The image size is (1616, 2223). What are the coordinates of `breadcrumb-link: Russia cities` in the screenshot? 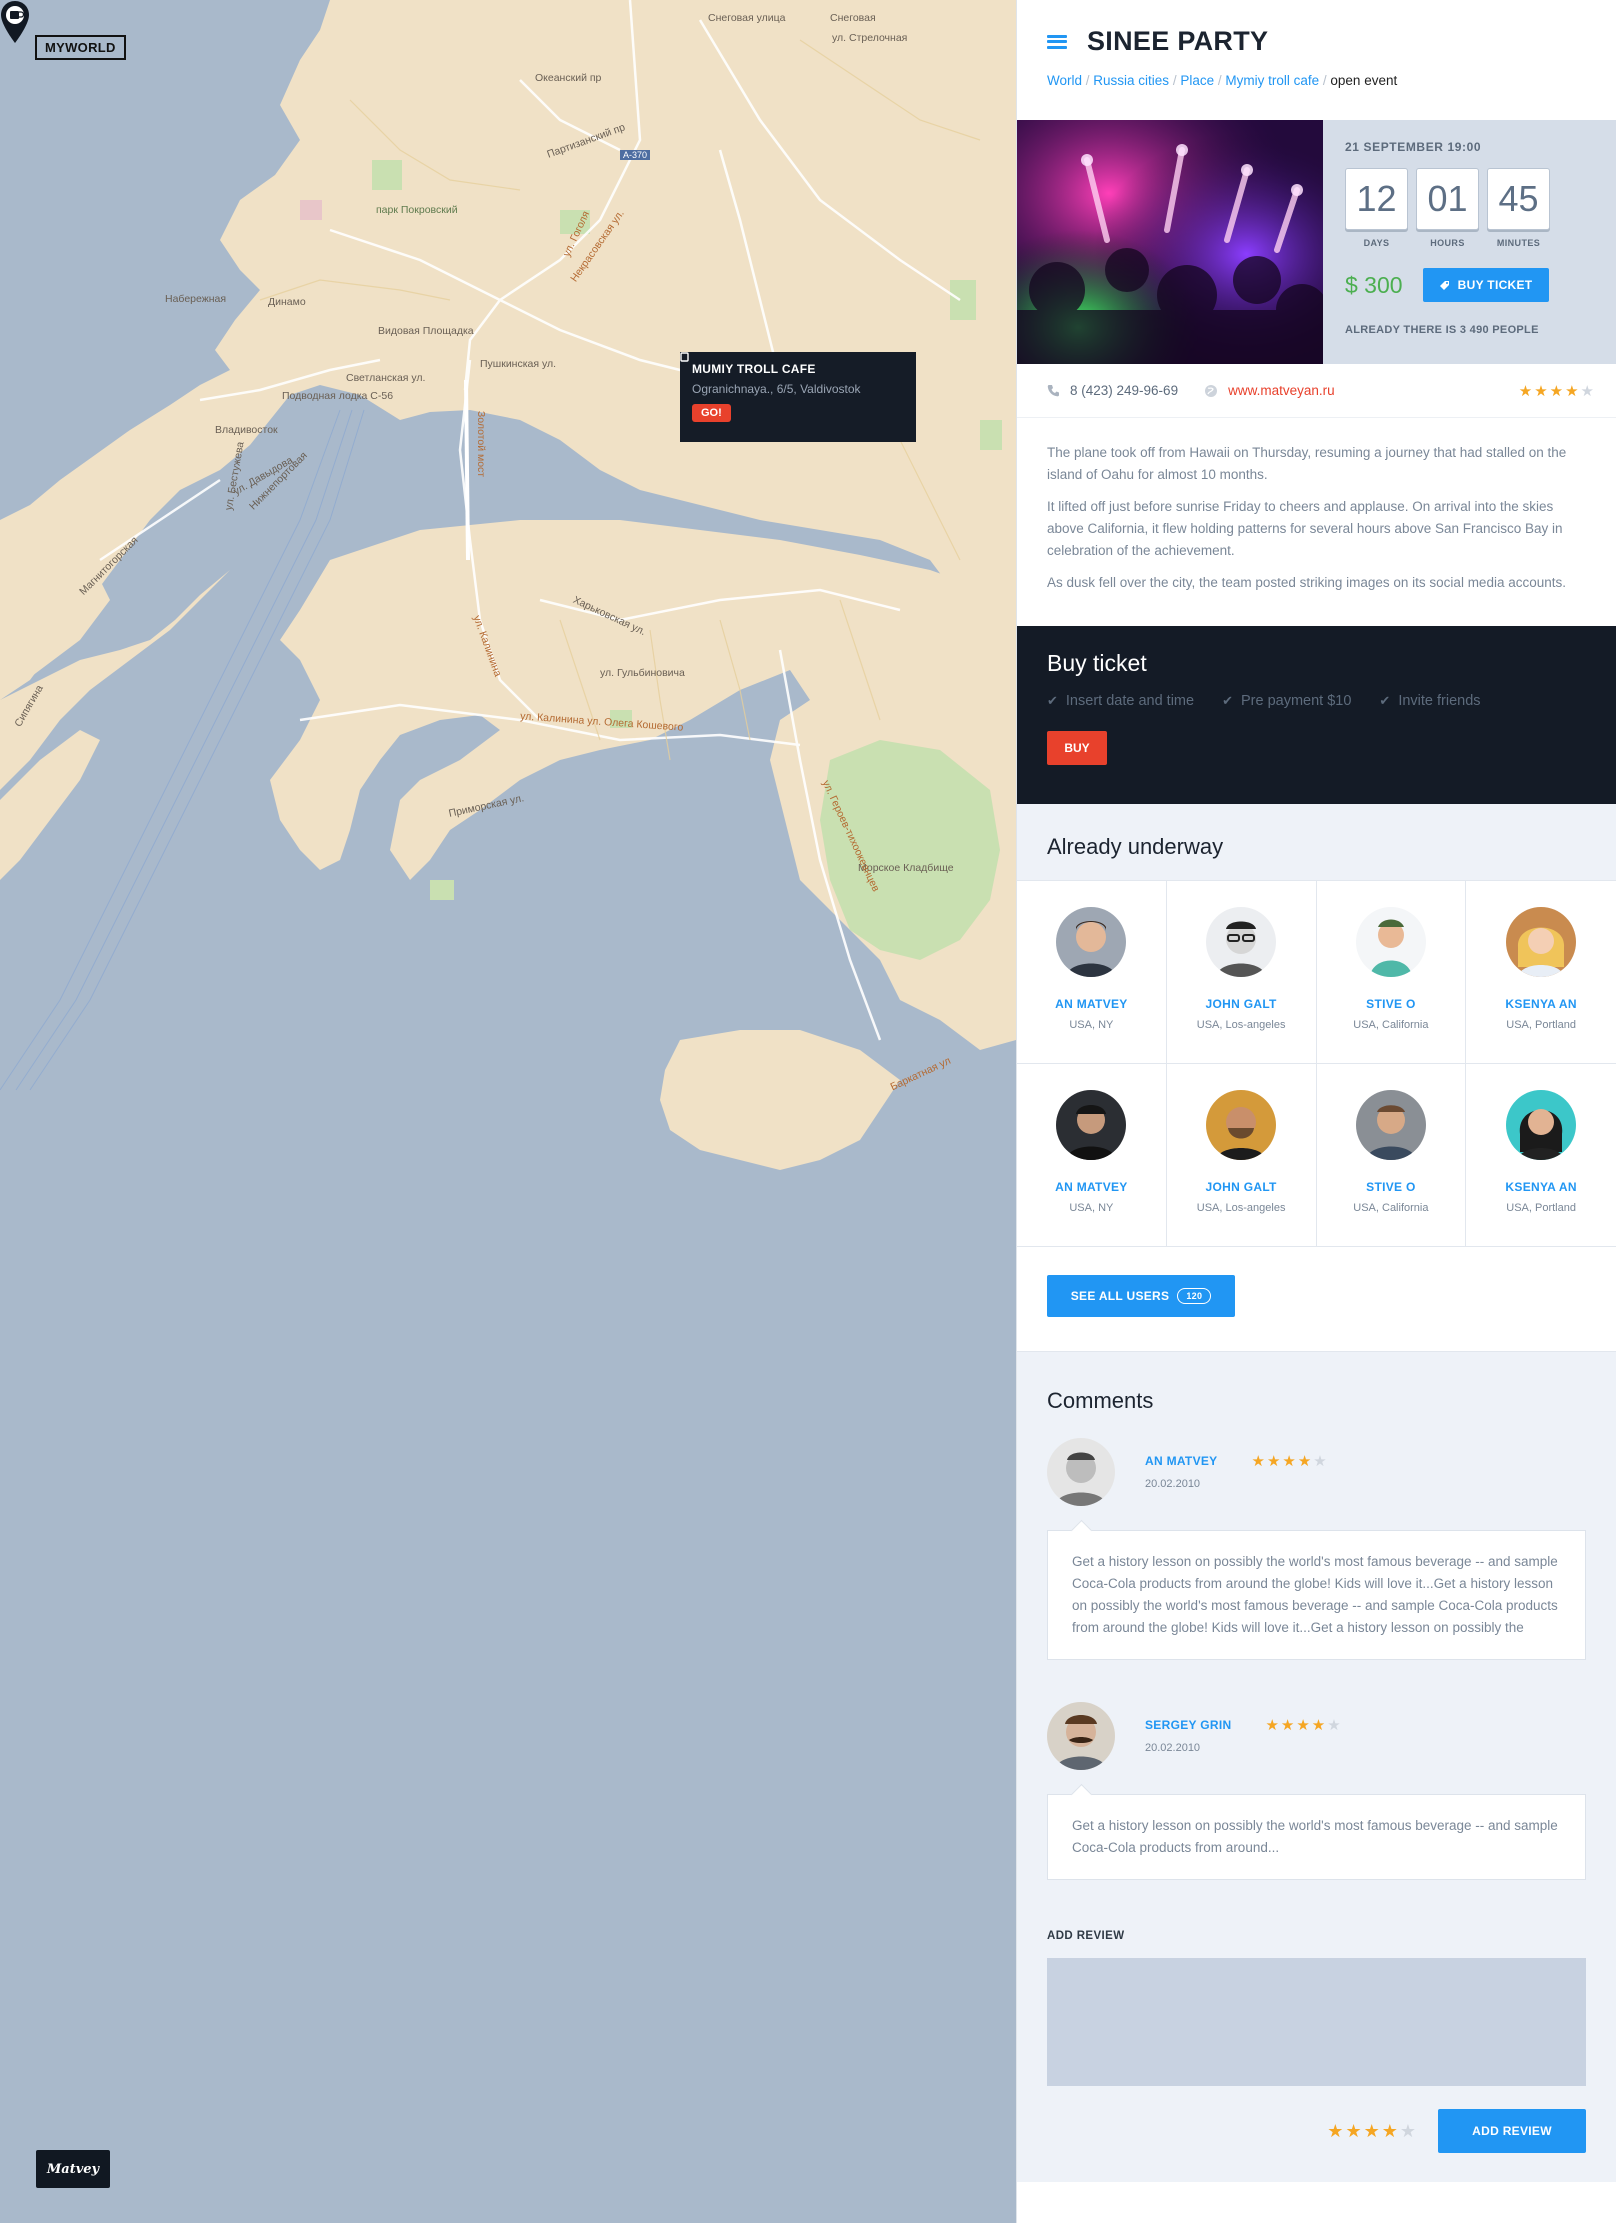 It's located at (1131, 80).